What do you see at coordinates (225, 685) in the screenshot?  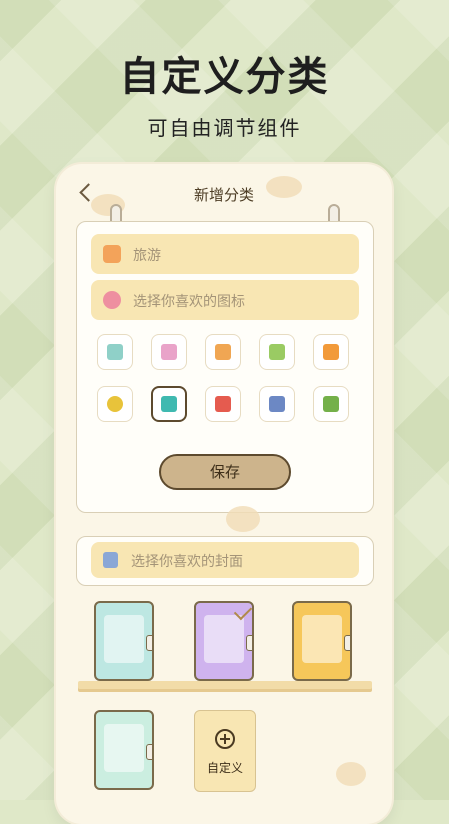 I see `bookshelf` at bounding box center [225, 685].